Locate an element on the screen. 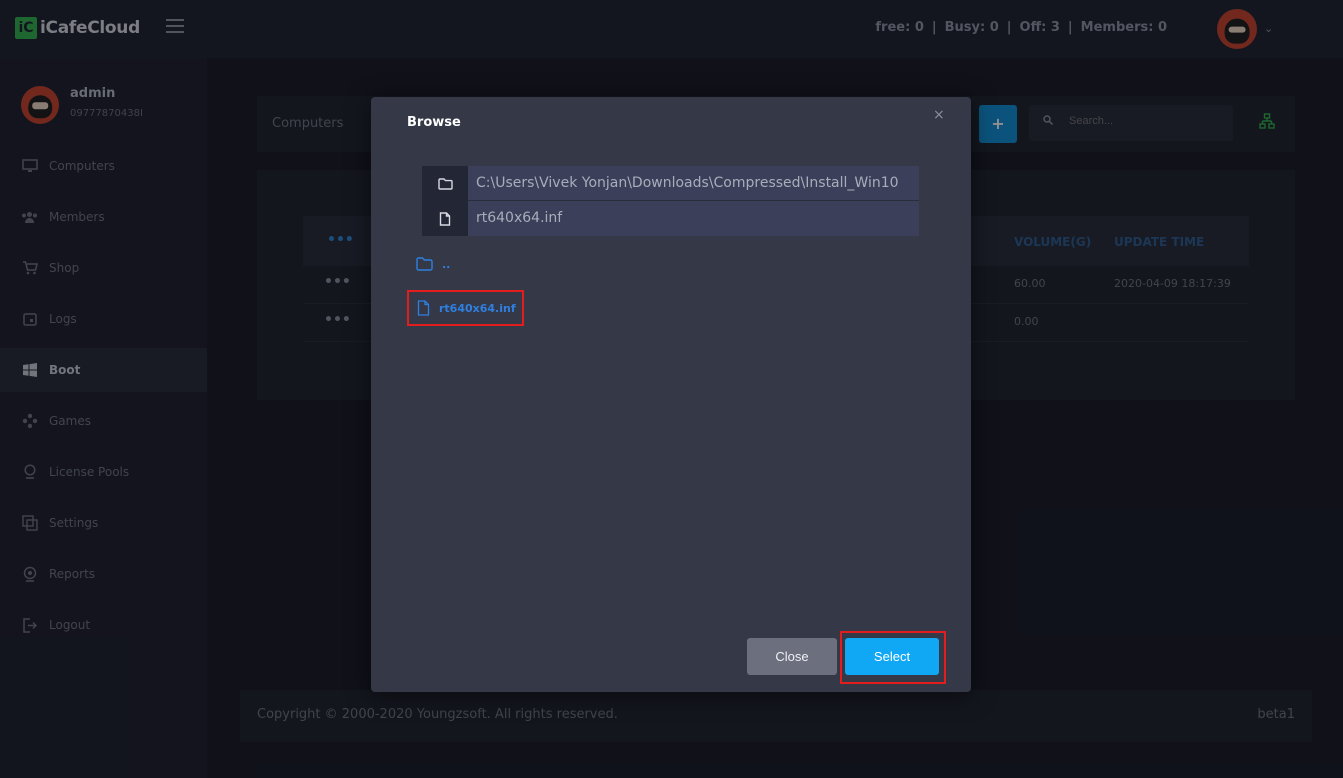  file-name-row: rt640x64.inf is located at coordinates (670, 218).